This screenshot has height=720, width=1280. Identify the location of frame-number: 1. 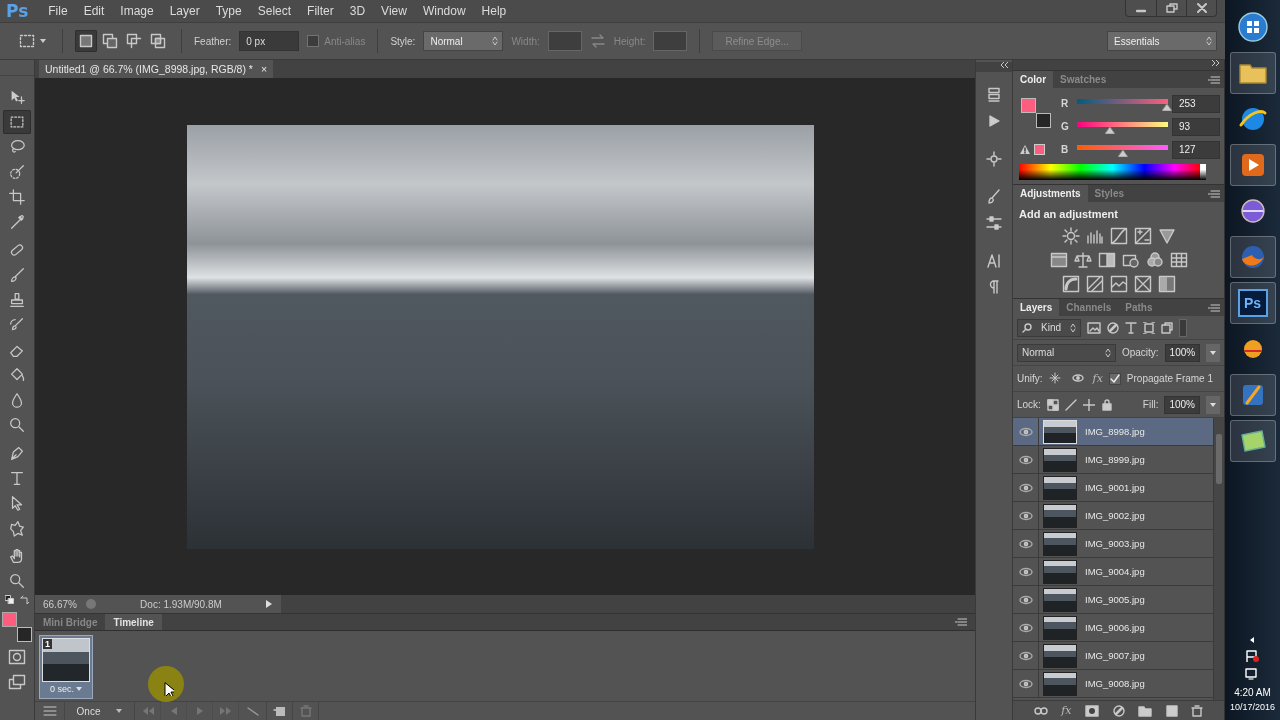
(47, 644).